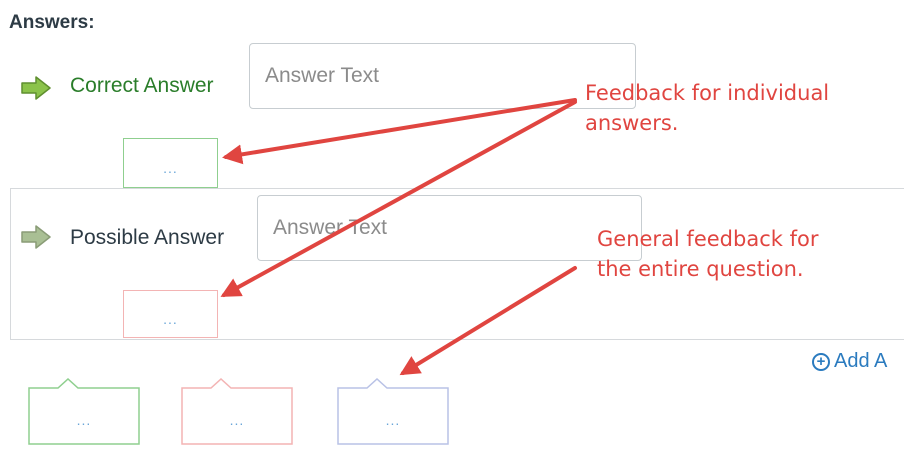 The image size is (904, 449). Describe the element at coordinates (707, 93) in the screenshot. I see `annotation-line: Feedback for individual` at that location.